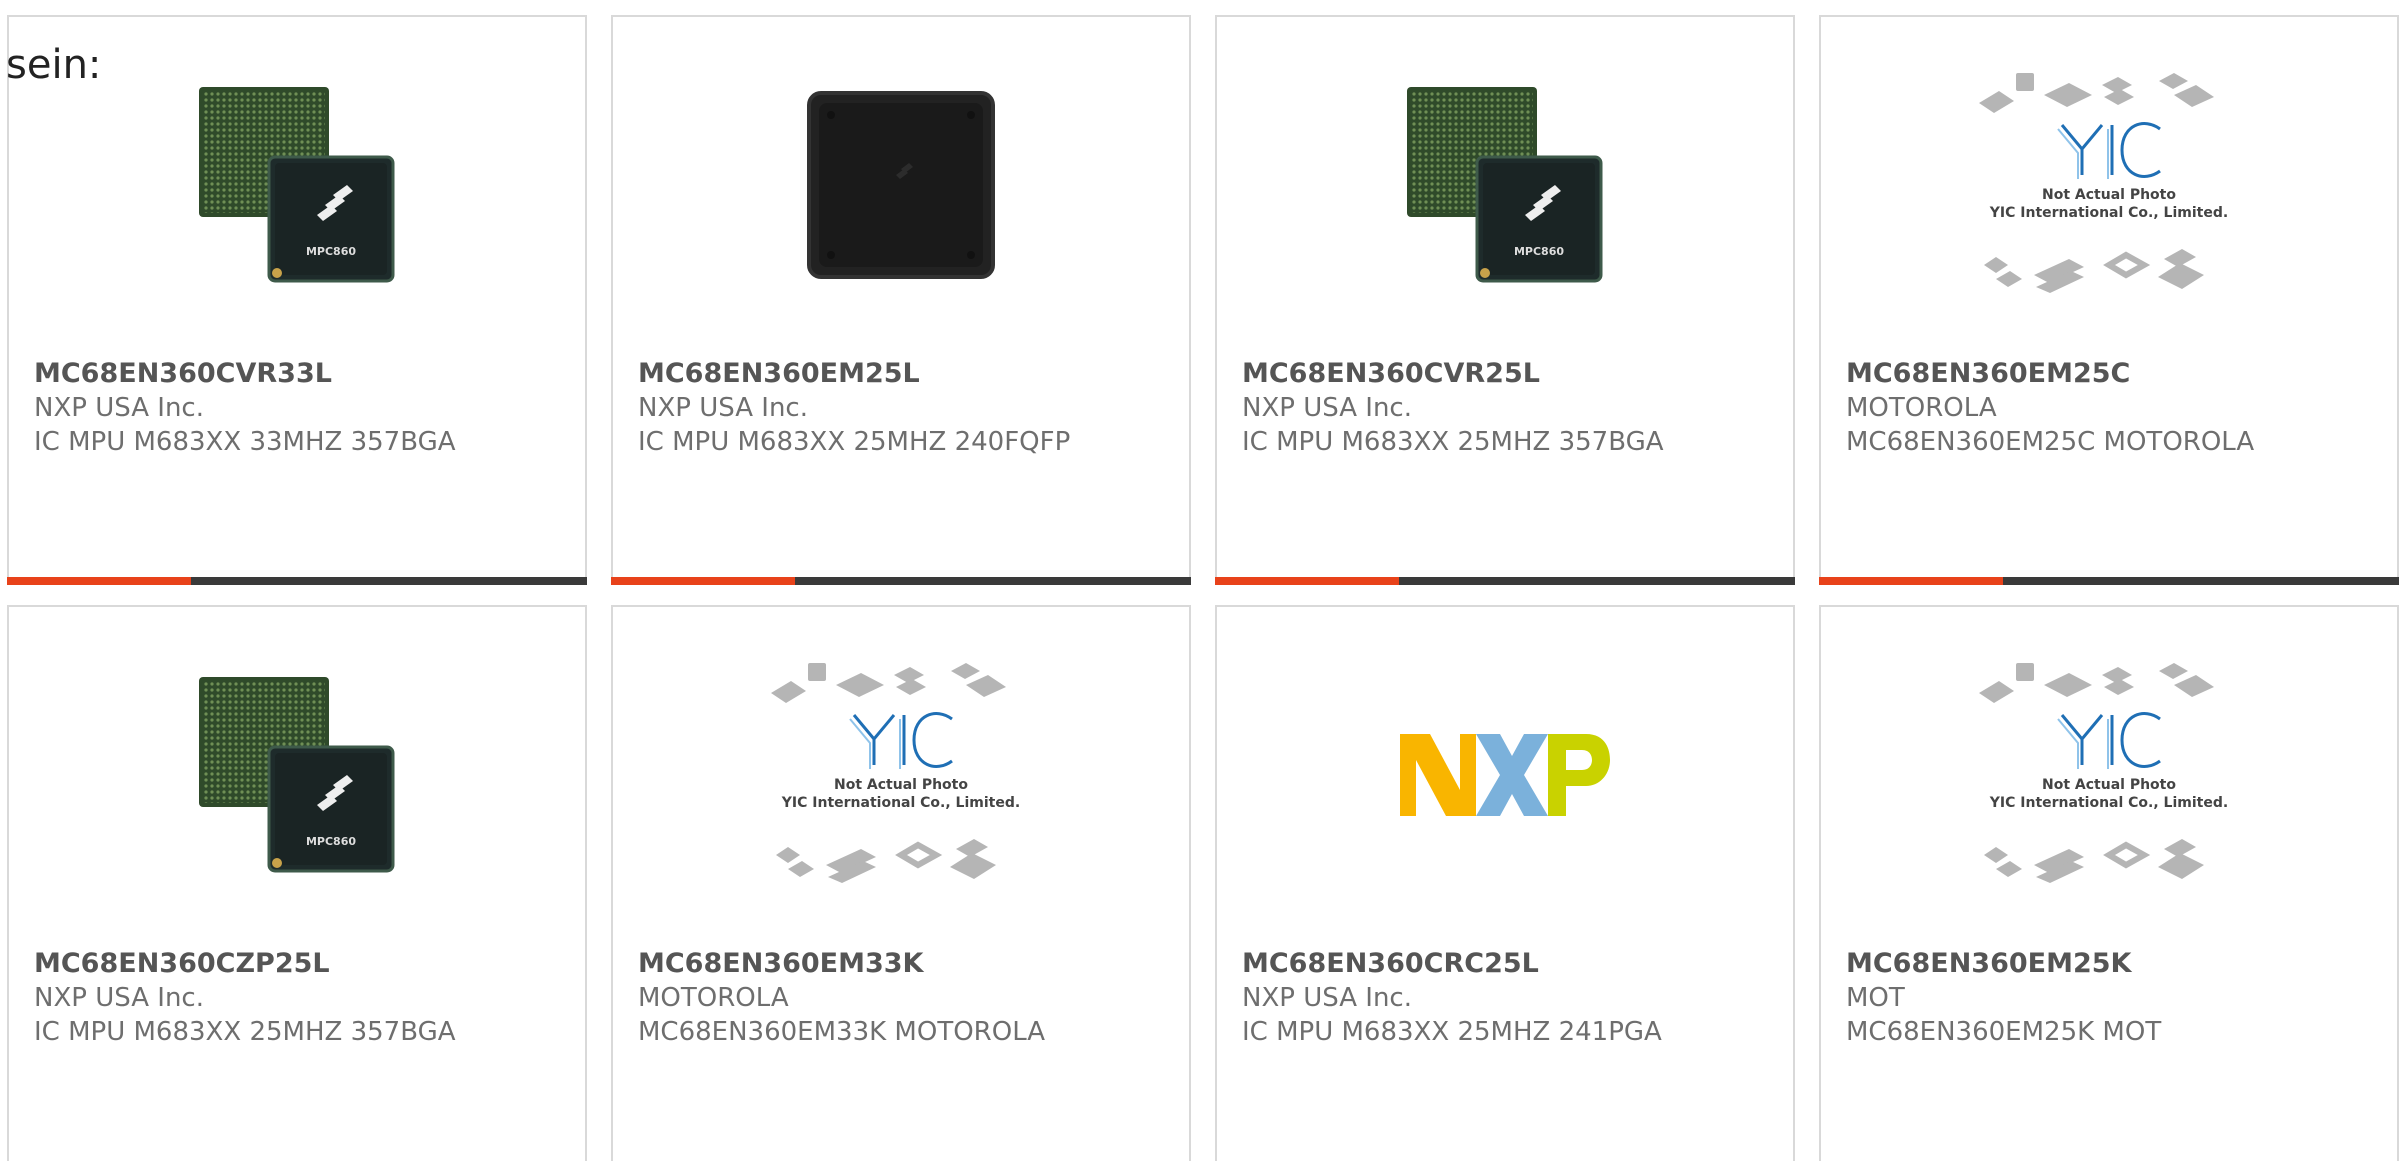 The height and width of the screenshot is (1161, 2400). What do you see at coordinates (245, 442) in the screenshot?
I see `description: IC MPU M683XX 33MHZ 357BGA` at bounding box center [245, 442].